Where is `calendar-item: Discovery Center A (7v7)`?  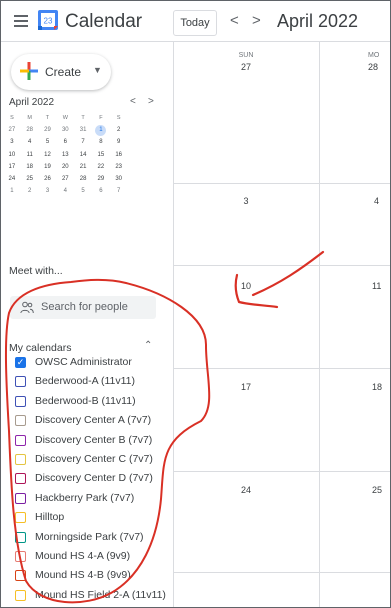 calendar-item: Discovery Center A (7v7) is located at coordinates (86, 421).